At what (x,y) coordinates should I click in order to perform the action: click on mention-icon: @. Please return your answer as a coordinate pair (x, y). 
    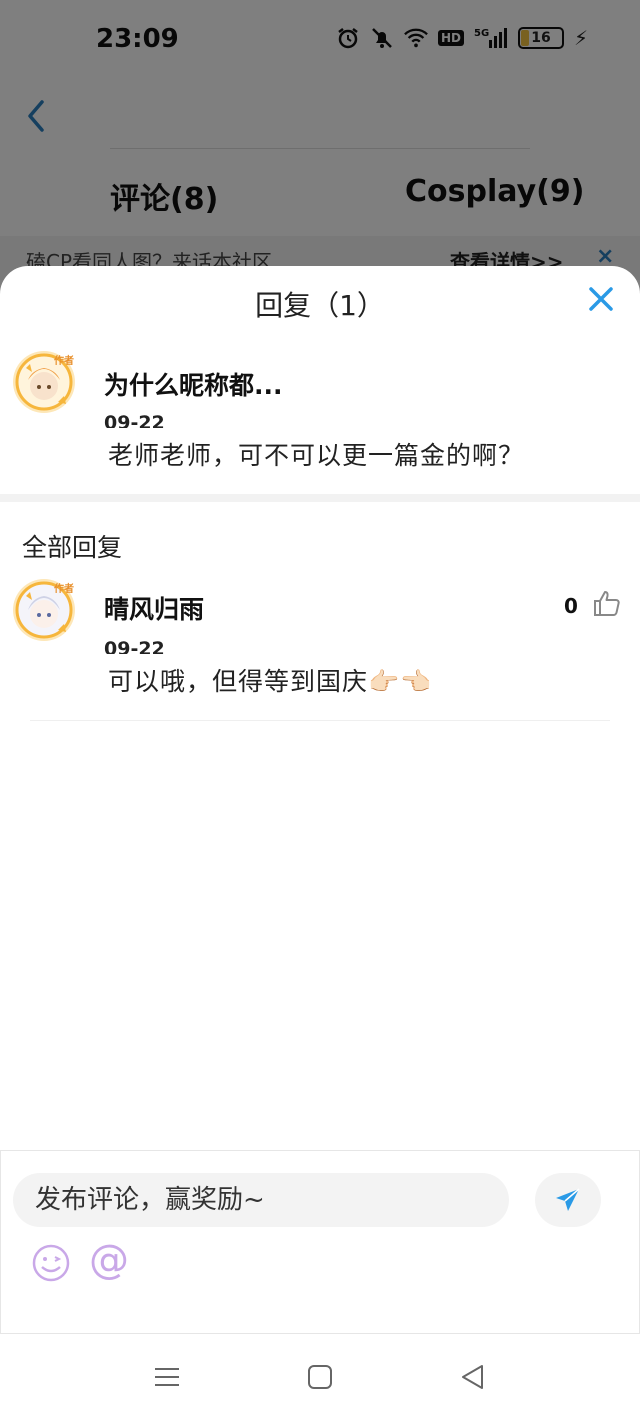
    Looking at the image, I should click on (109, 1260).